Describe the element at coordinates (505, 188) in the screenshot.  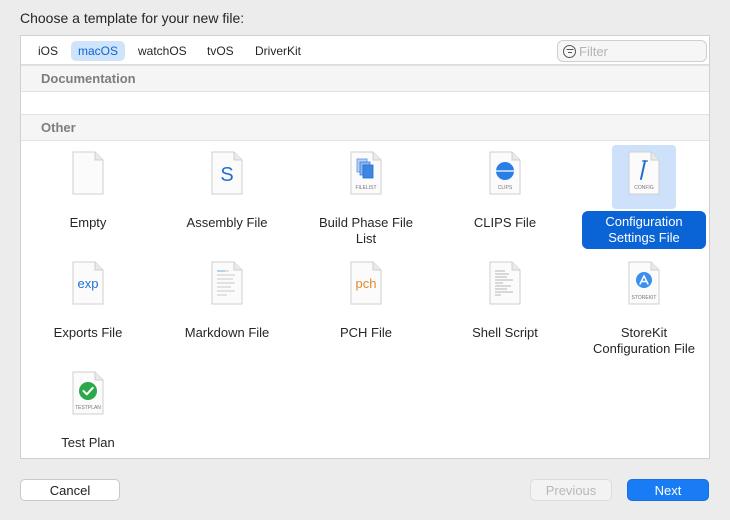
I see `clips-tag: CLIPS` at that location.